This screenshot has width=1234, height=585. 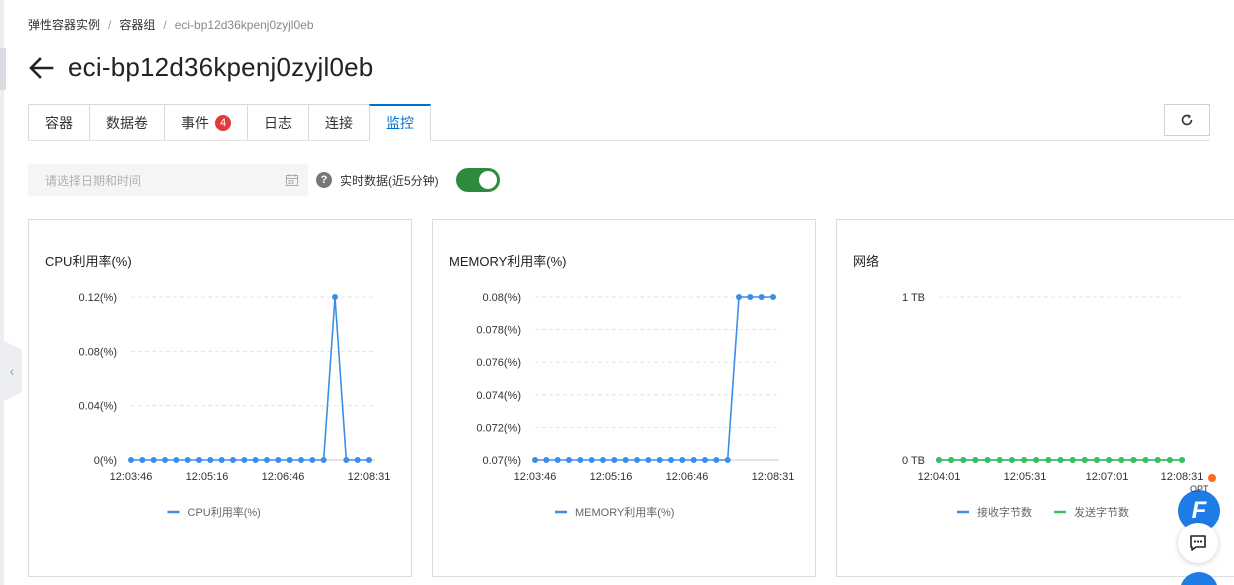 I want to click on chat-button, so click(x=1198, y=543).